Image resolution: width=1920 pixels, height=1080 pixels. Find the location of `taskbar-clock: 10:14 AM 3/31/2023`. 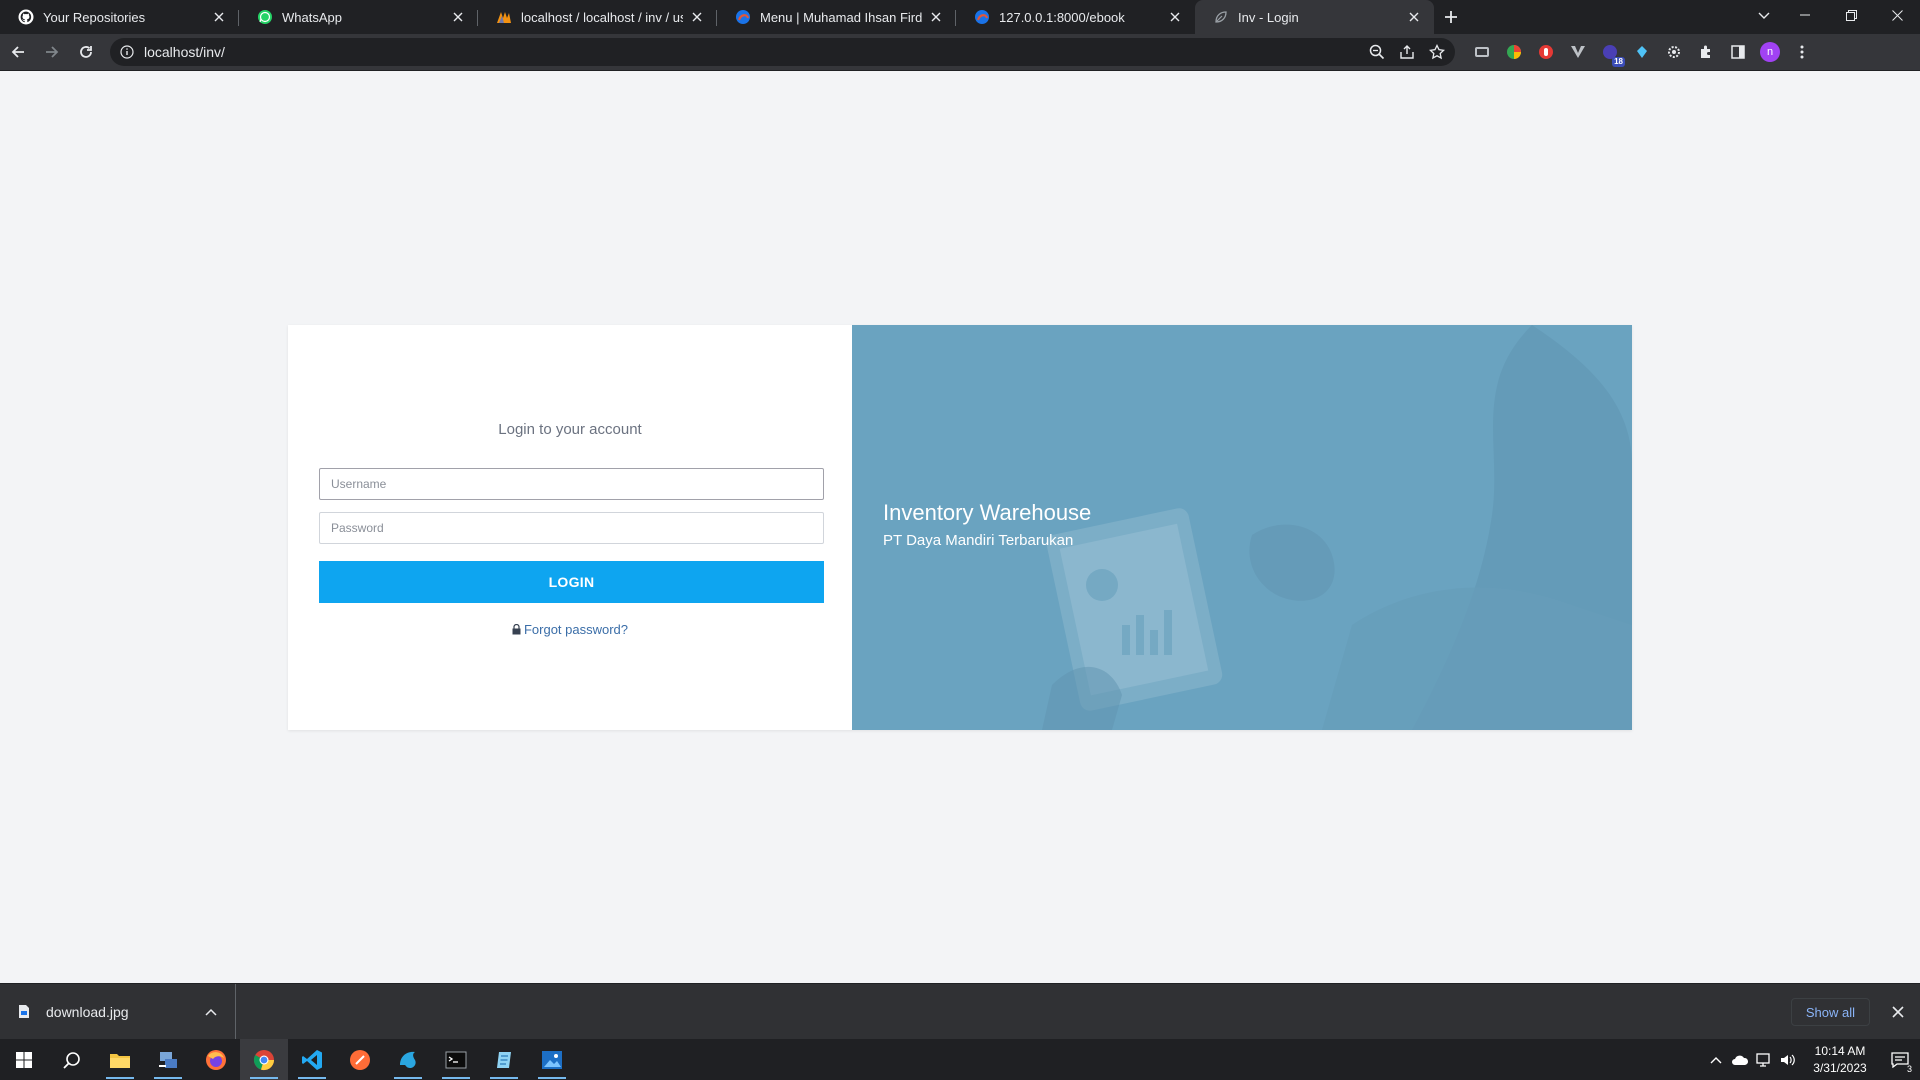

taskbar-clock: 10:14 AM 3/31/2023 is located at coordinates (1840, 1060).